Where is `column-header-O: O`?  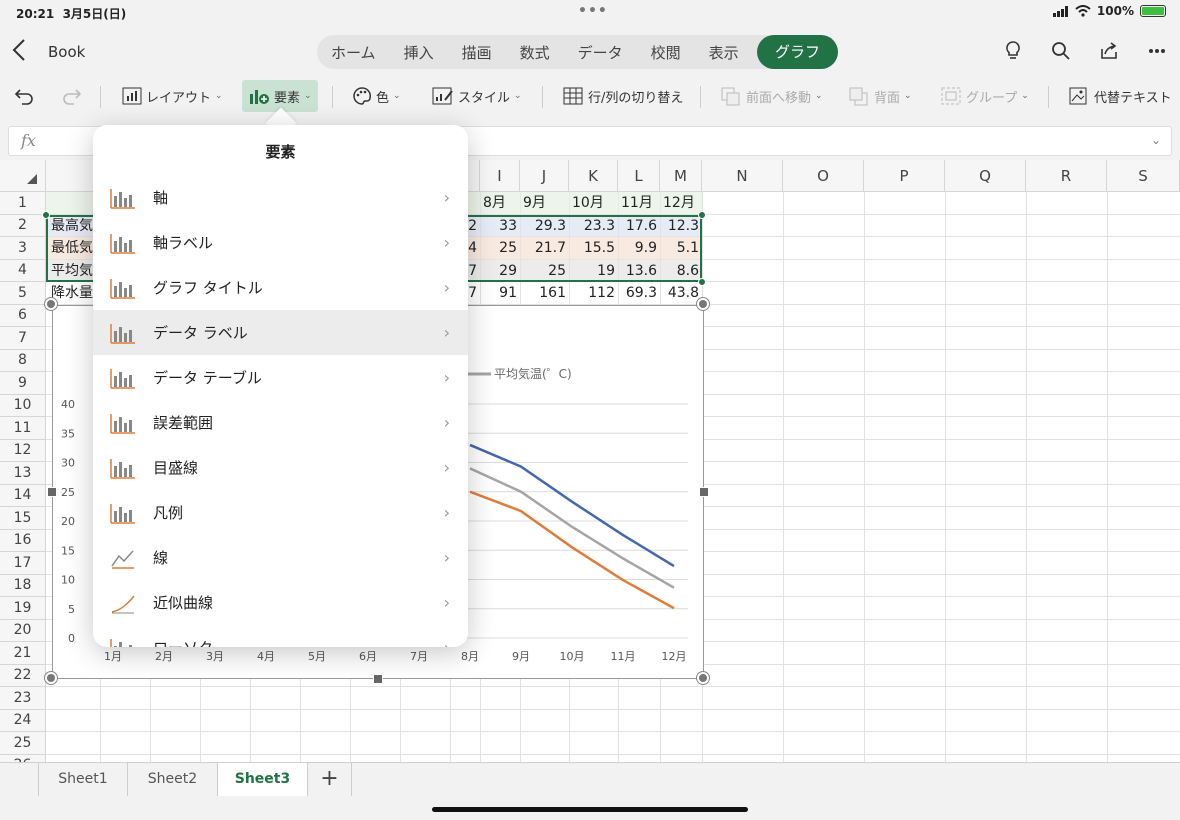
column-header-O: O is located at coordinates (823, 176).